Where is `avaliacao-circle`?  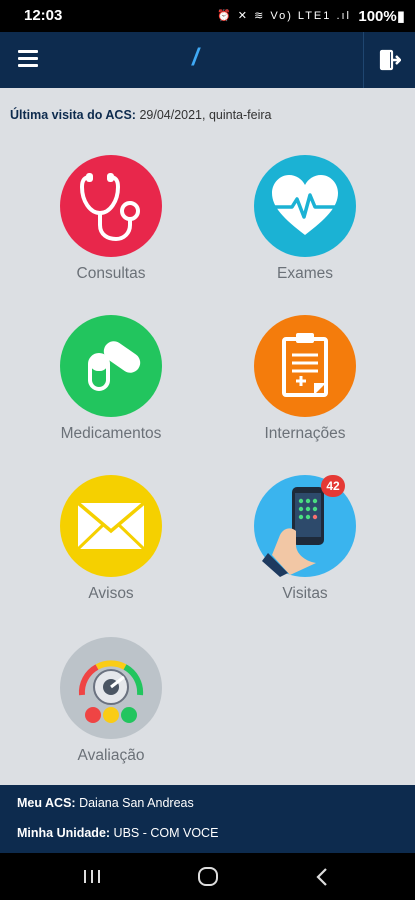 avaliacao-circle is located at coordinates (111, 688).